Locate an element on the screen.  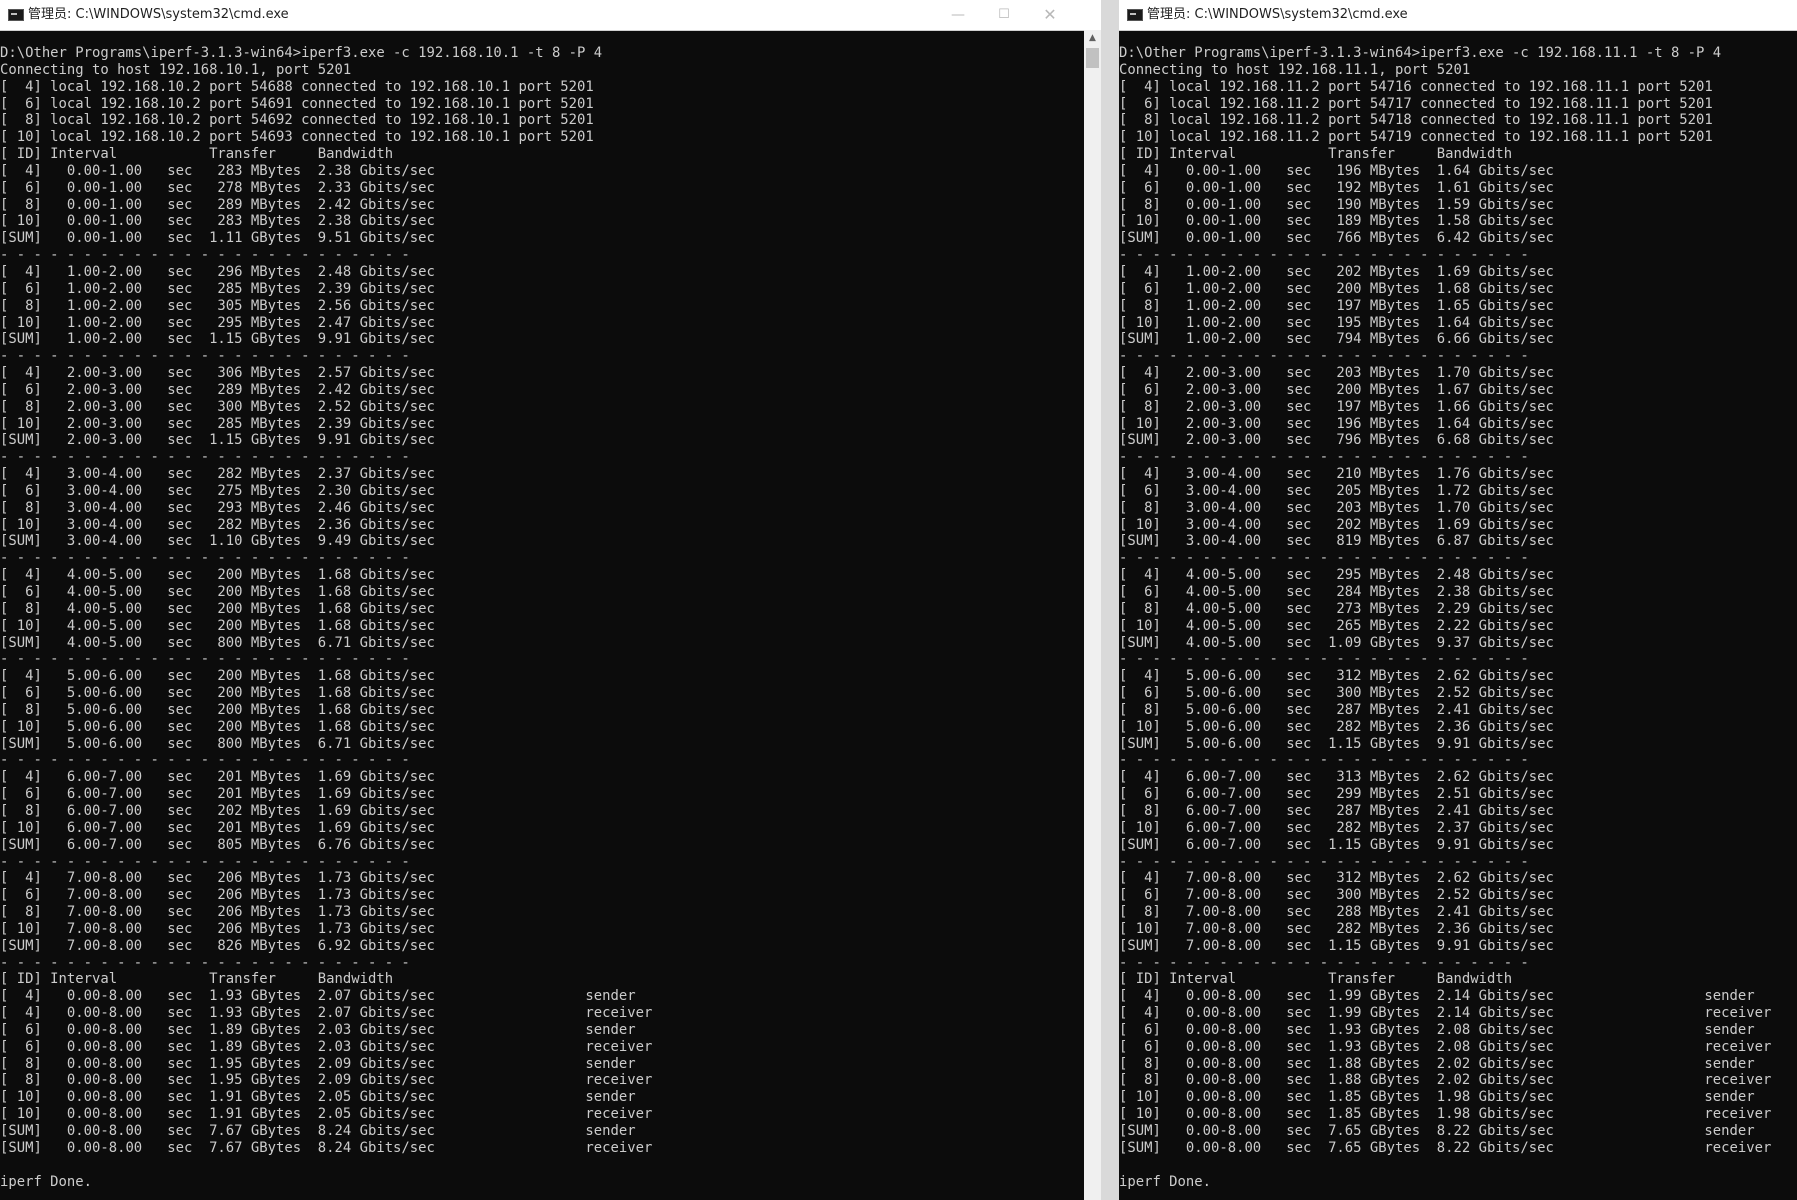
console-line: iperf Done. is located at coordinates (46, 1181).